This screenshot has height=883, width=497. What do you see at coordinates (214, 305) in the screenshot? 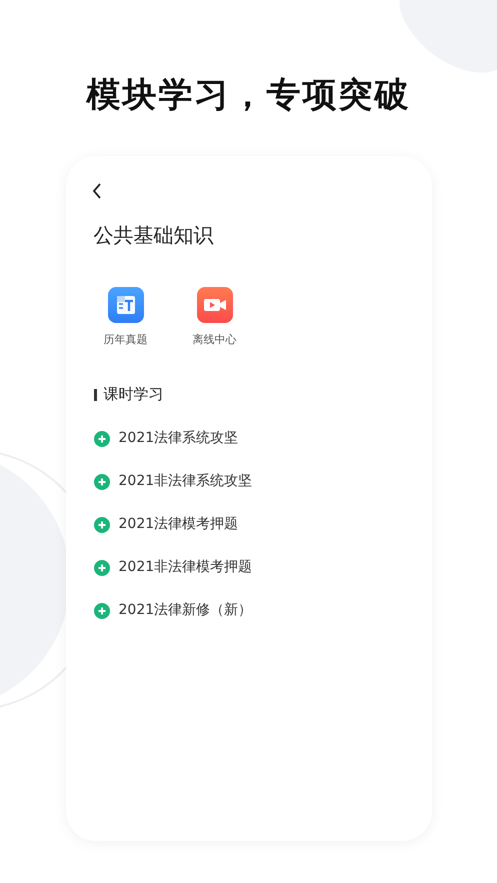
I see `video-camera-icon` at bounding box center [214, 305].